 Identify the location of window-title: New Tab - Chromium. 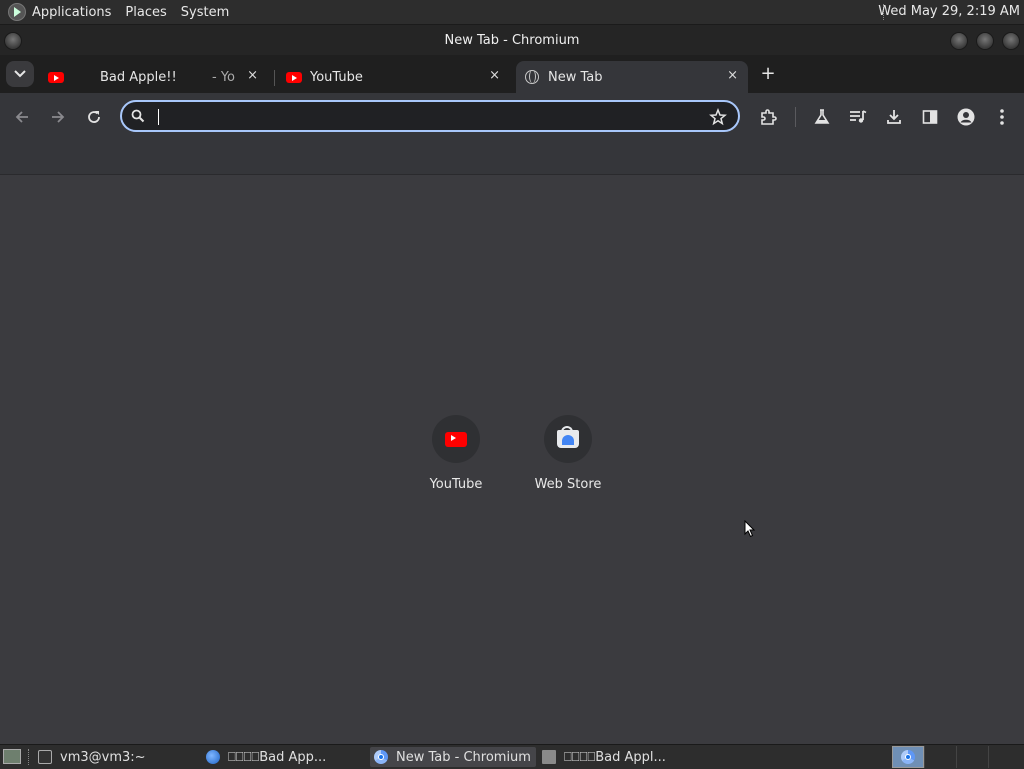
(512, 40).